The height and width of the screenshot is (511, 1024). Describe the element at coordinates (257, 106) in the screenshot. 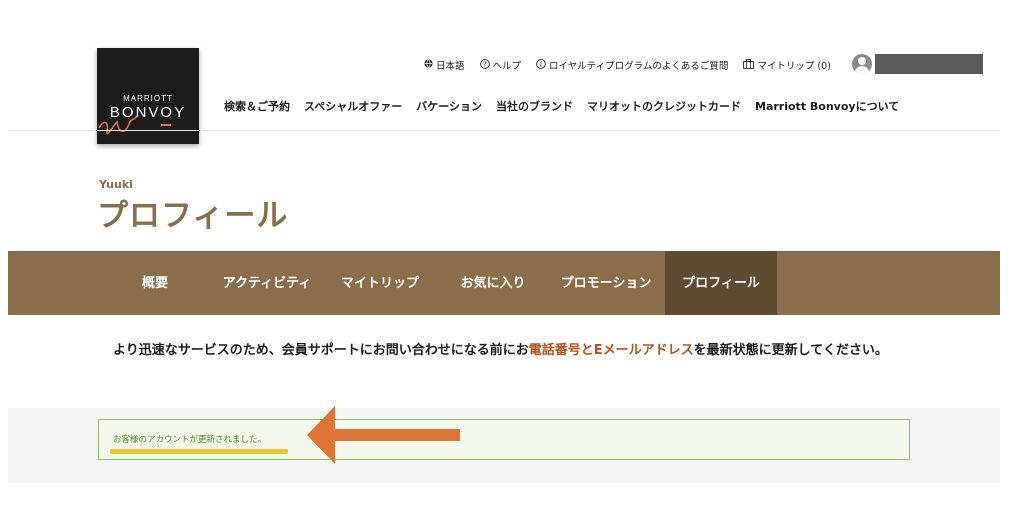

I see `nav-search-book: 検索＆ご予約` at that location.